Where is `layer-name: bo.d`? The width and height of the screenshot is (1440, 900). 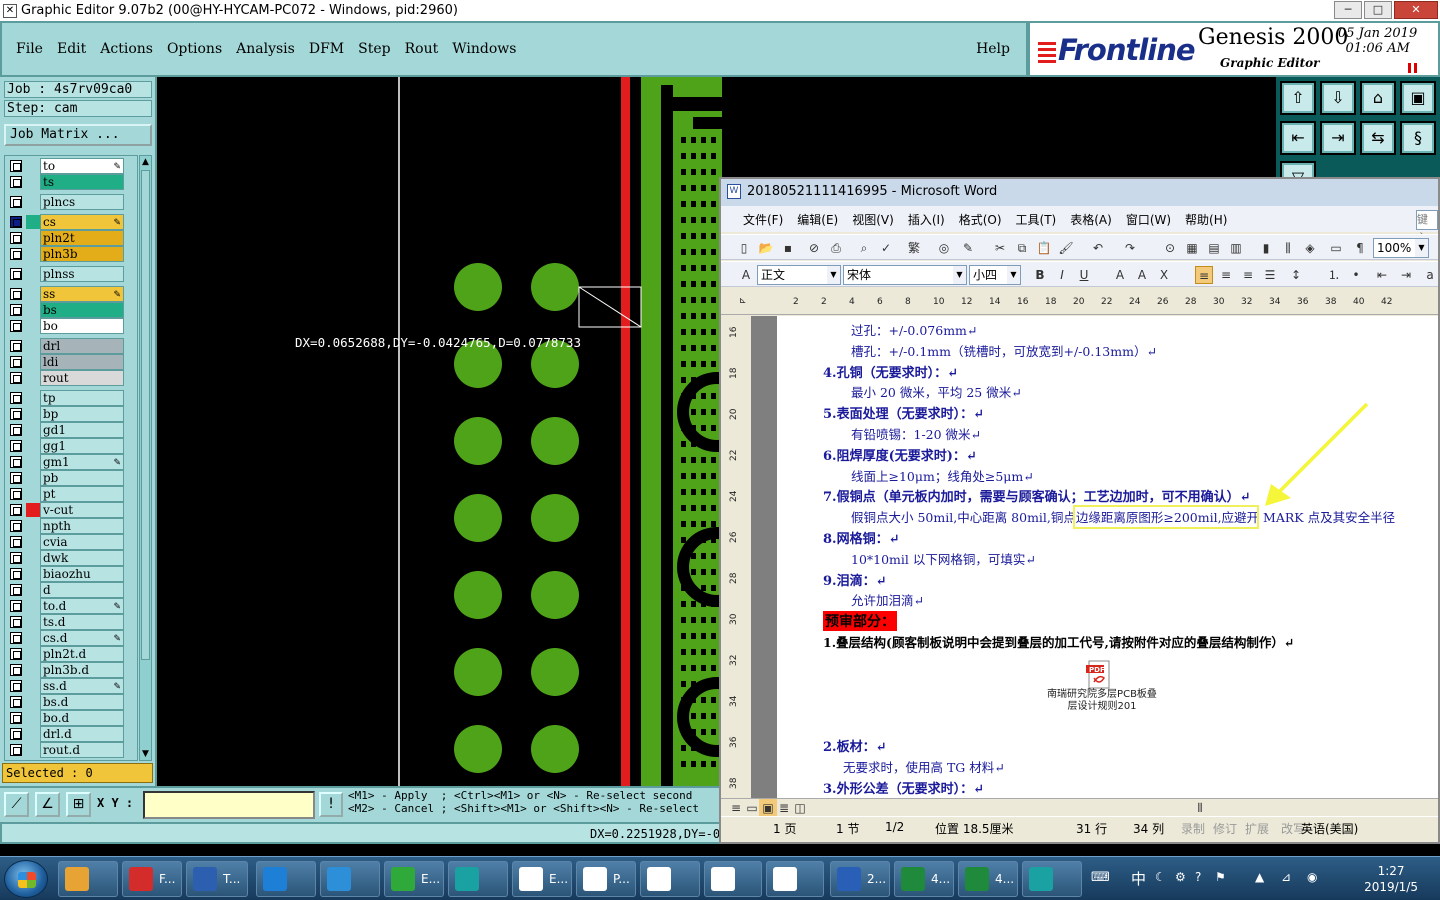 layer-name: bo.d is located at coordinates (82, 718).